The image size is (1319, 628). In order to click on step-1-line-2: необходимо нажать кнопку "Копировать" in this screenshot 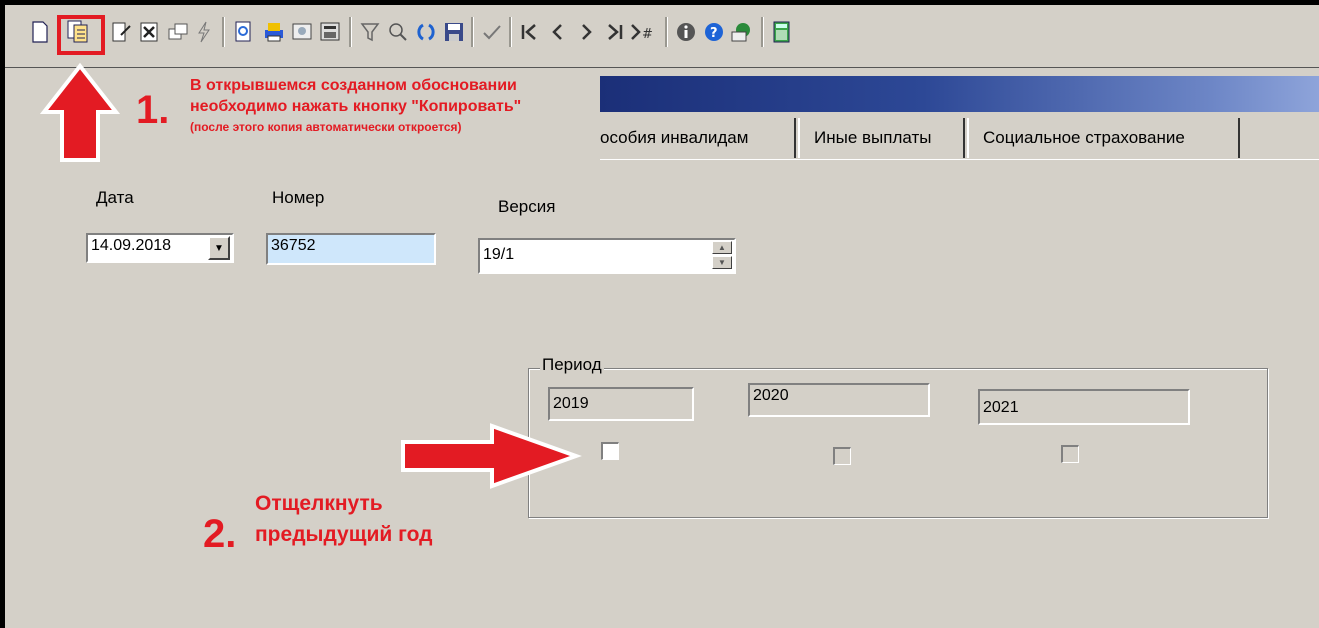, I will do `click(356, 106)`.